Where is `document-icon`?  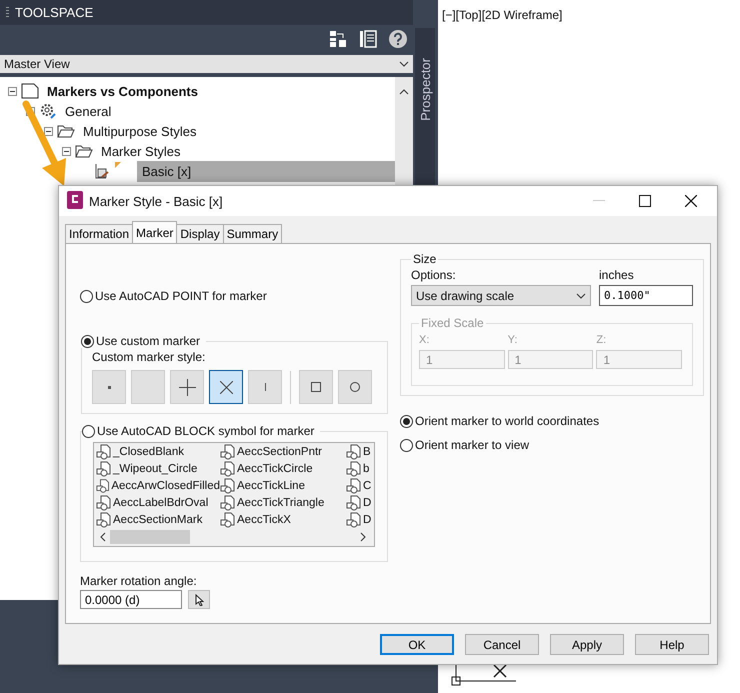
document-icon is located at coordinates (30, 91).